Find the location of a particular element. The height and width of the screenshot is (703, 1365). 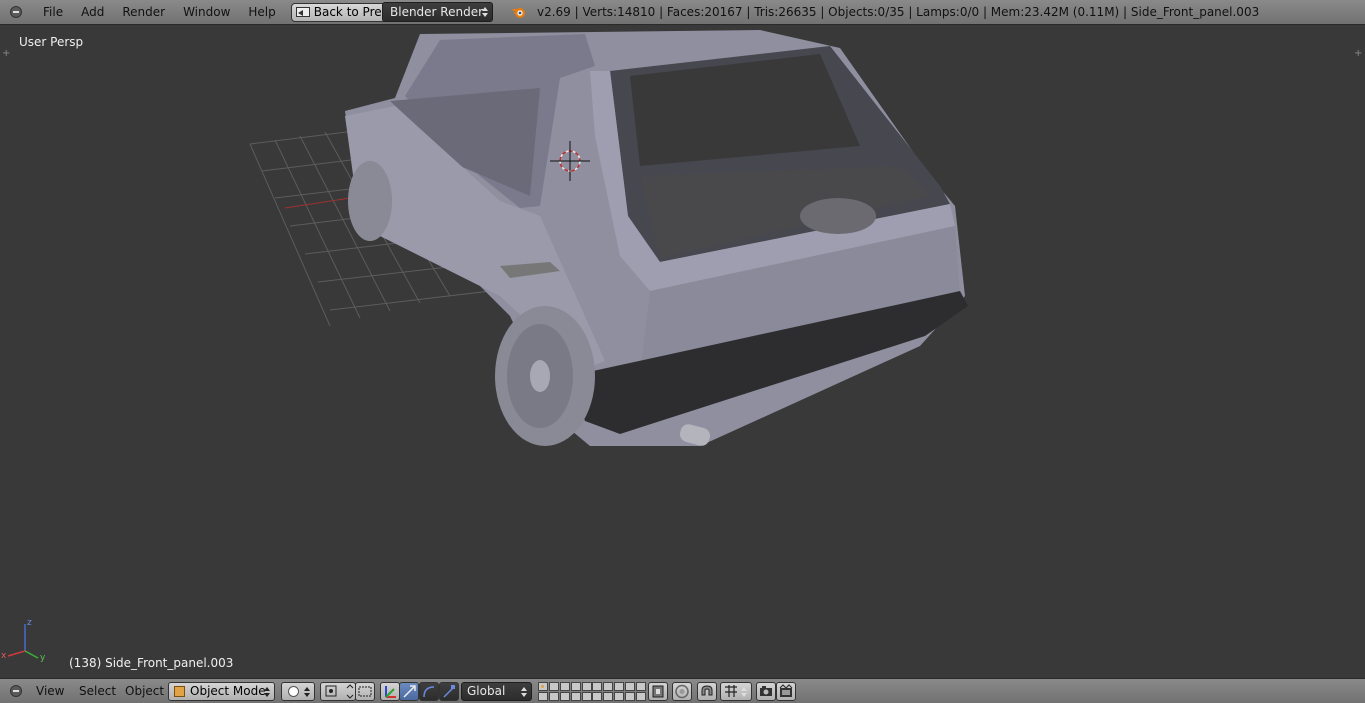

render-animation-button is located at coordinates (786, 691).